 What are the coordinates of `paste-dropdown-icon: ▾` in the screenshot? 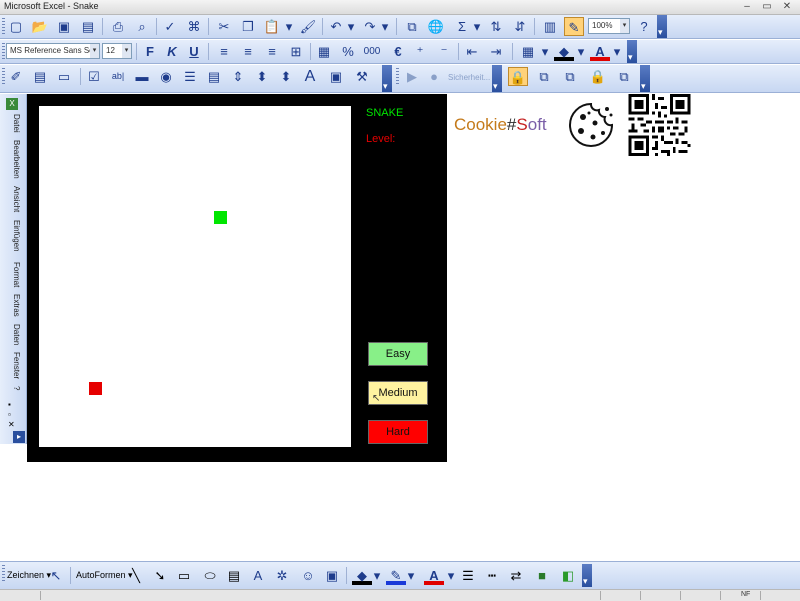 It's located at (289, 26).